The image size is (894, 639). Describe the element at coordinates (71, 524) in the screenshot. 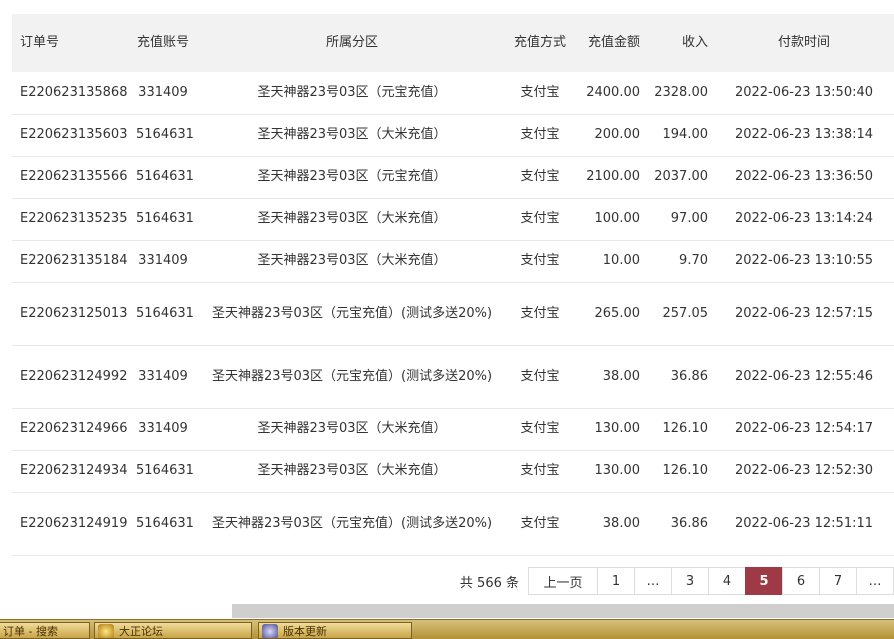

I see `cell-order: E220623124919` at that location.